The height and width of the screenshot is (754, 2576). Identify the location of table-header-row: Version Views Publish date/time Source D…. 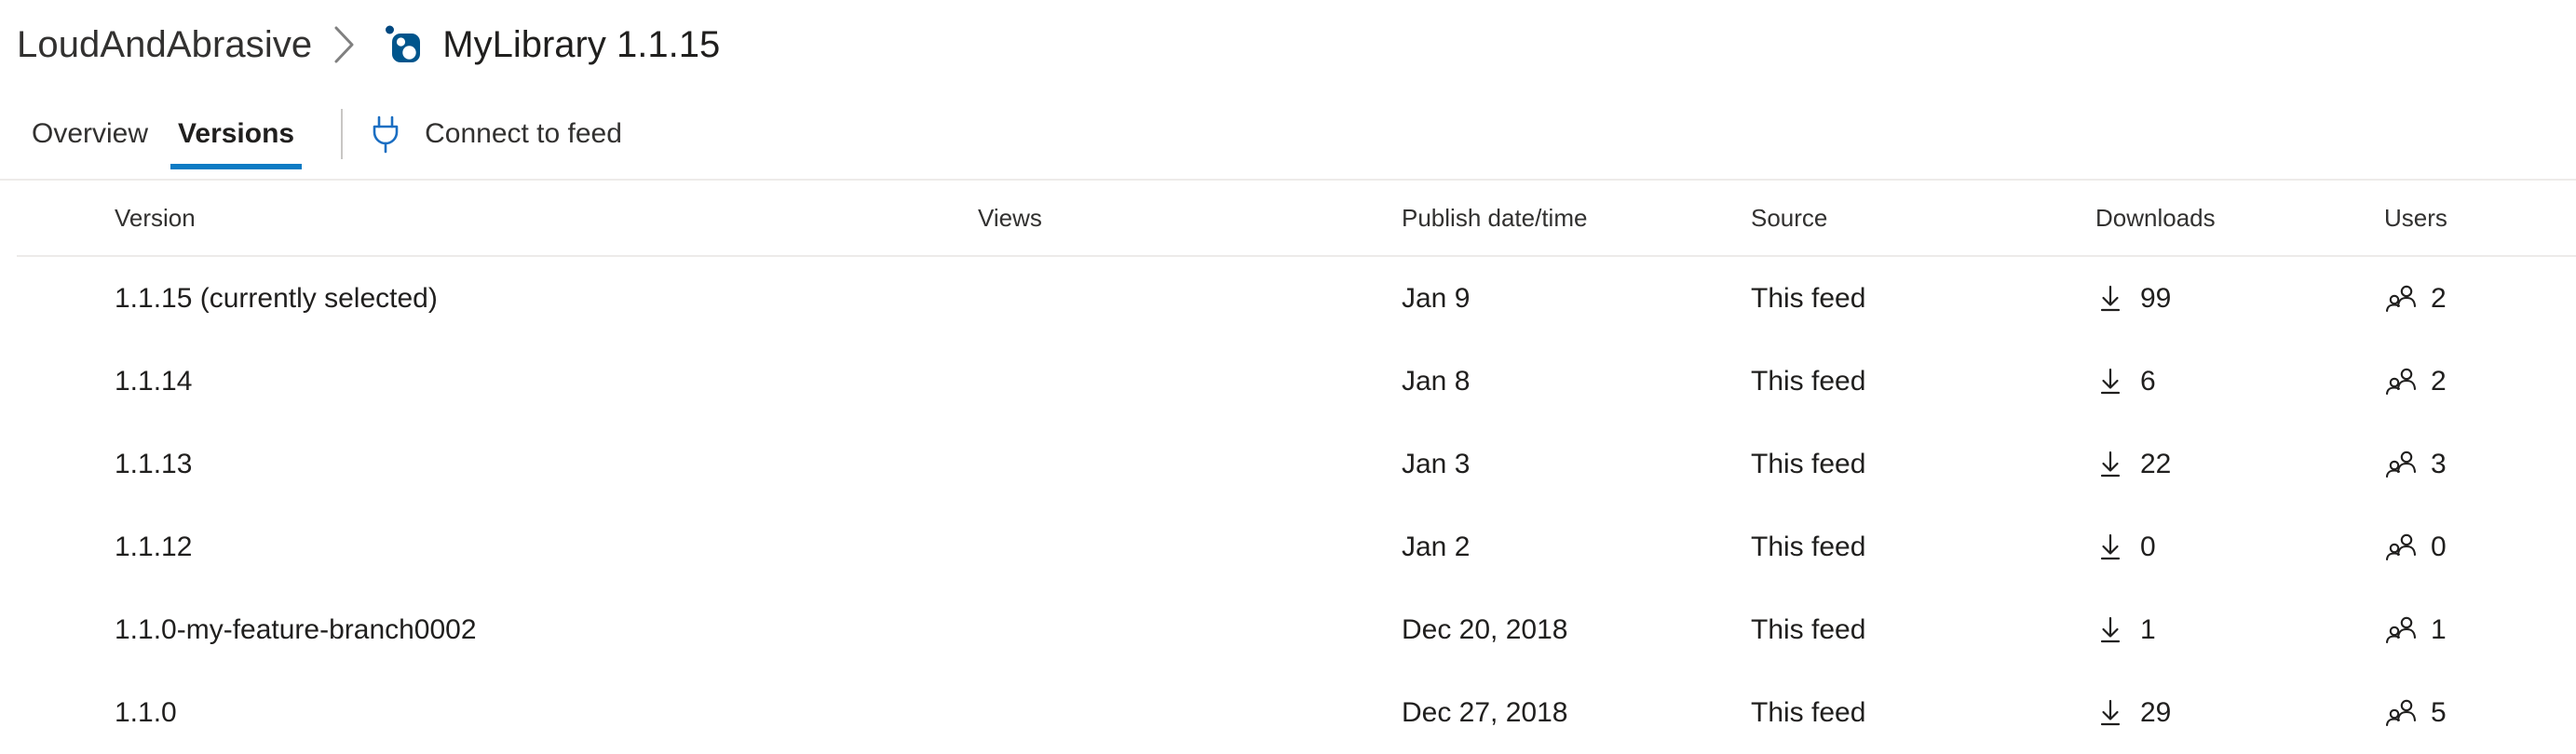
(1288, 218).